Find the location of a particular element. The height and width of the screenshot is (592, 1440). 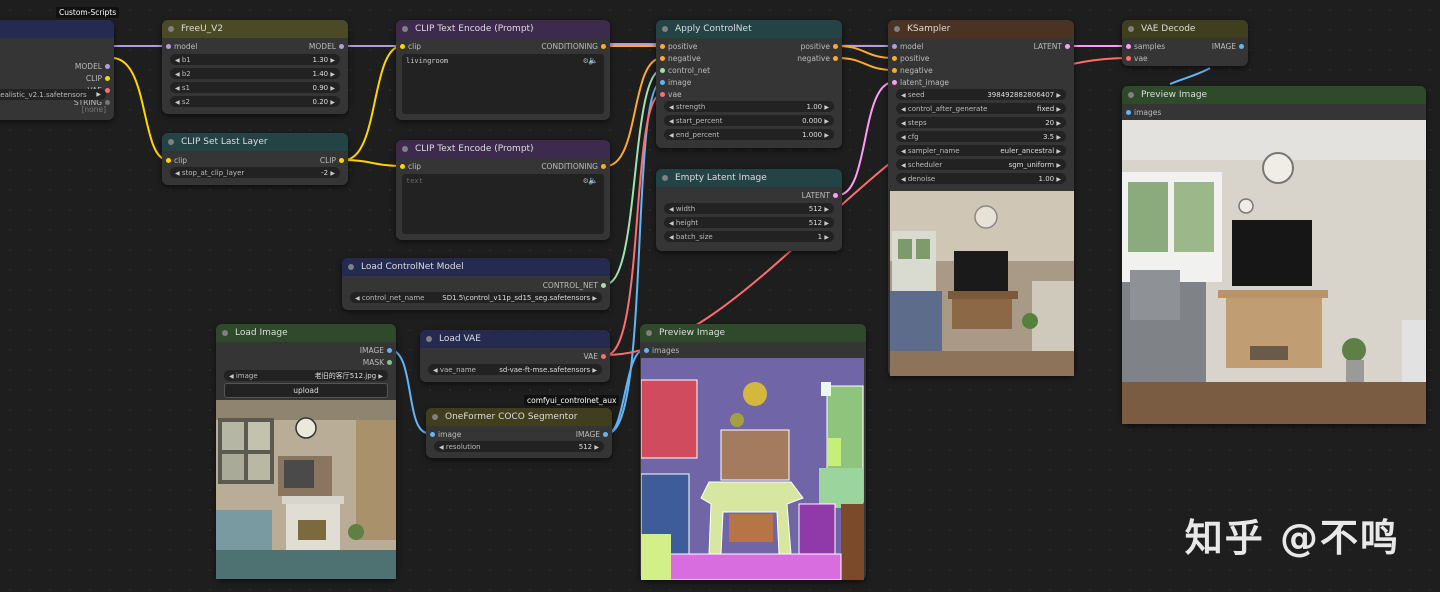

input-negative: negative is located at coordinates (678, 58).